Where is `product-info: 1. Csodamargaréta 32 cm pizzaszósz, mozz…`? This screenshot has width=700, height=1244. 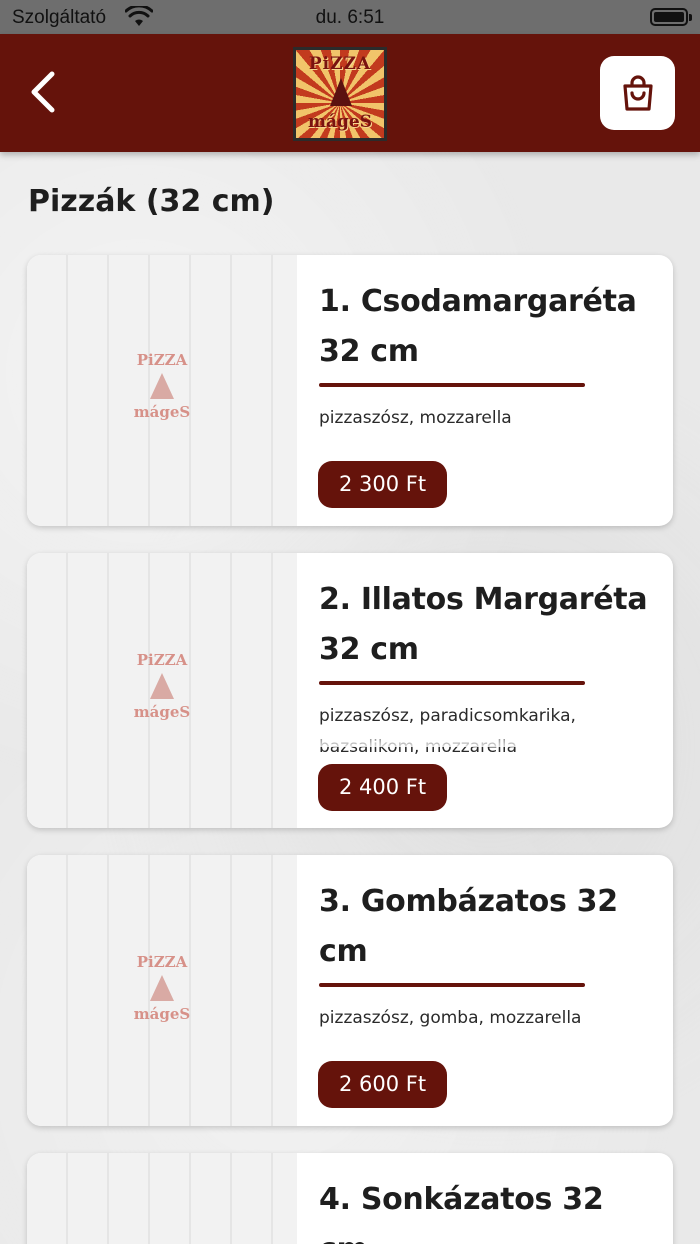 product-info: 1. Csodamargaréta 32 cm pizzaszósz, mozz… is located at coordinates (489, 355).